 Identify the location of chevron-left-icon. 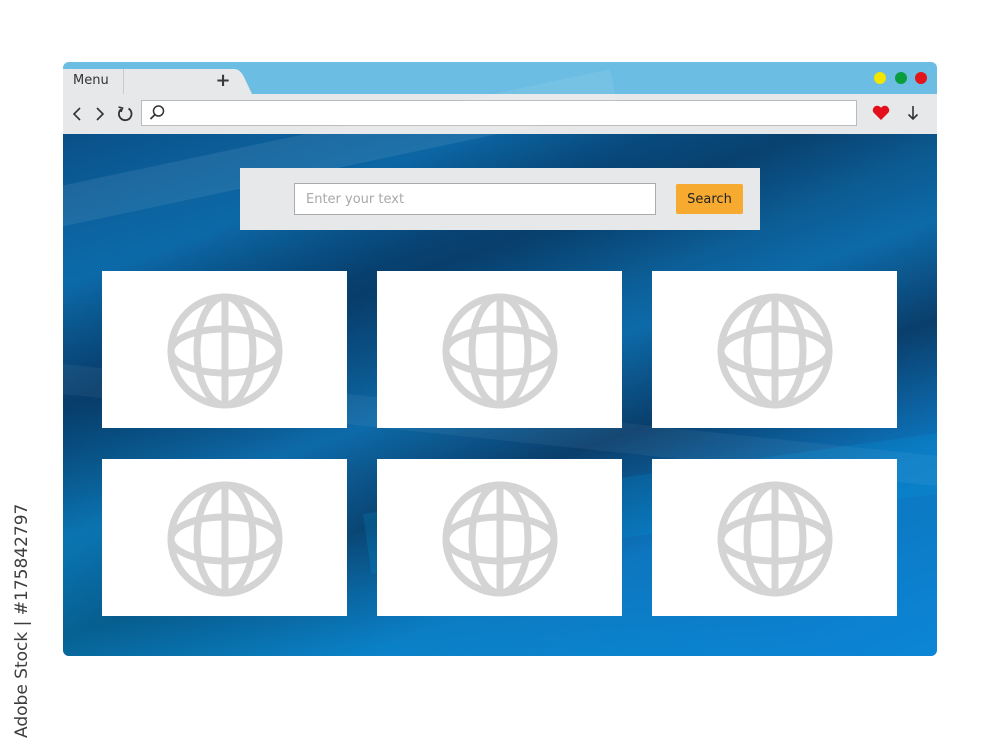
(76, 114).